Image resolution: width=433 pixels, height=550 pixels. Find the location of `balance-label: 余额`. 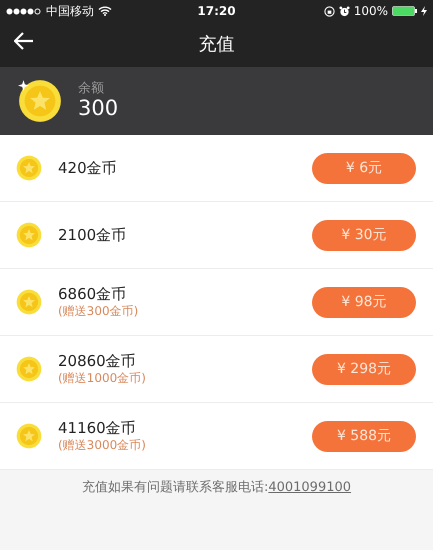

balance-label: 余额 is located at coordinates (91, 89).